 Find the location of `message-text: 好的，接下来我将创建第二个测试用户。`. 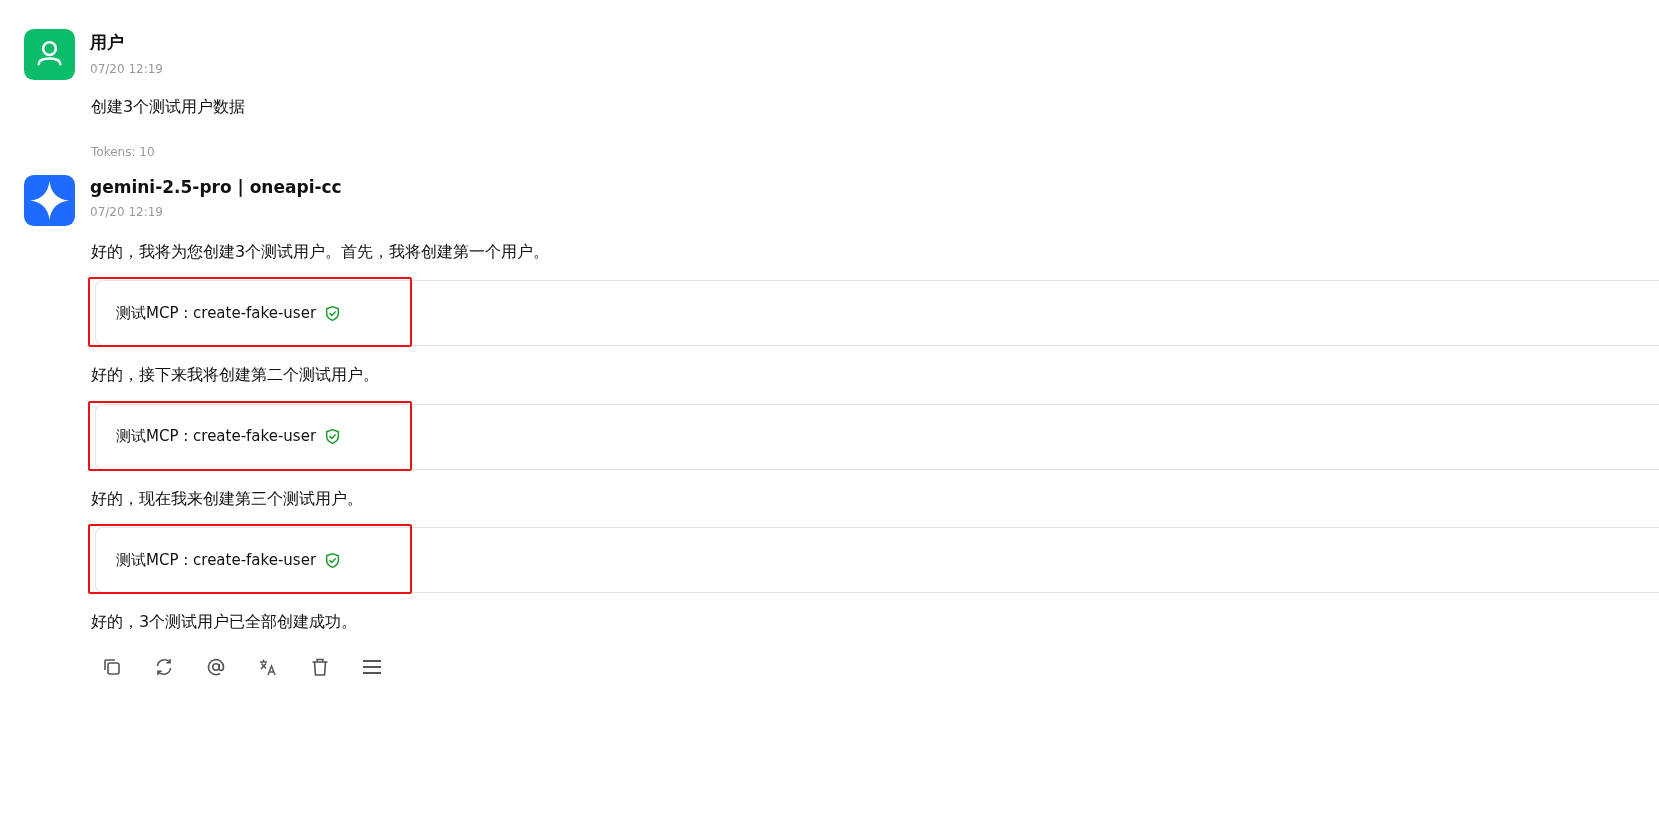

message-text: 好的，接下来我将创建第二个测试用户。 is located at coordinates (235, 375).